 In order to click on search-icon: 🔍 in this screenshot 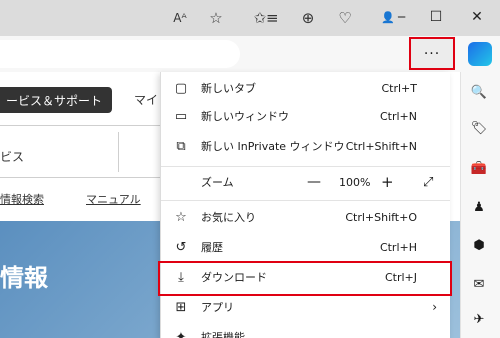, I will do `click(479, 92)`.